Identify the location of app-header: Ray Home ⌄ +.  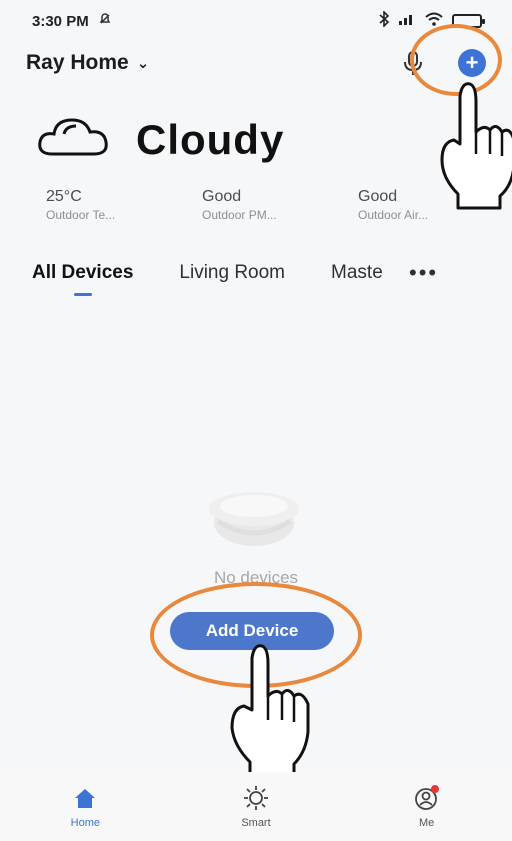
(256, 63).